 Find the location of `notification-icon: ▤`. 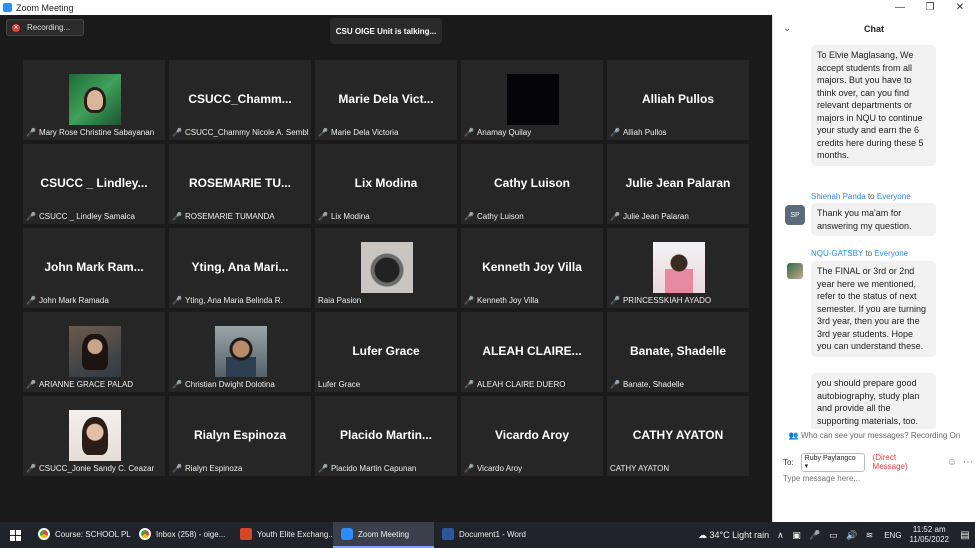

notification-icon: ▤ is located at coordinates (965, 535).